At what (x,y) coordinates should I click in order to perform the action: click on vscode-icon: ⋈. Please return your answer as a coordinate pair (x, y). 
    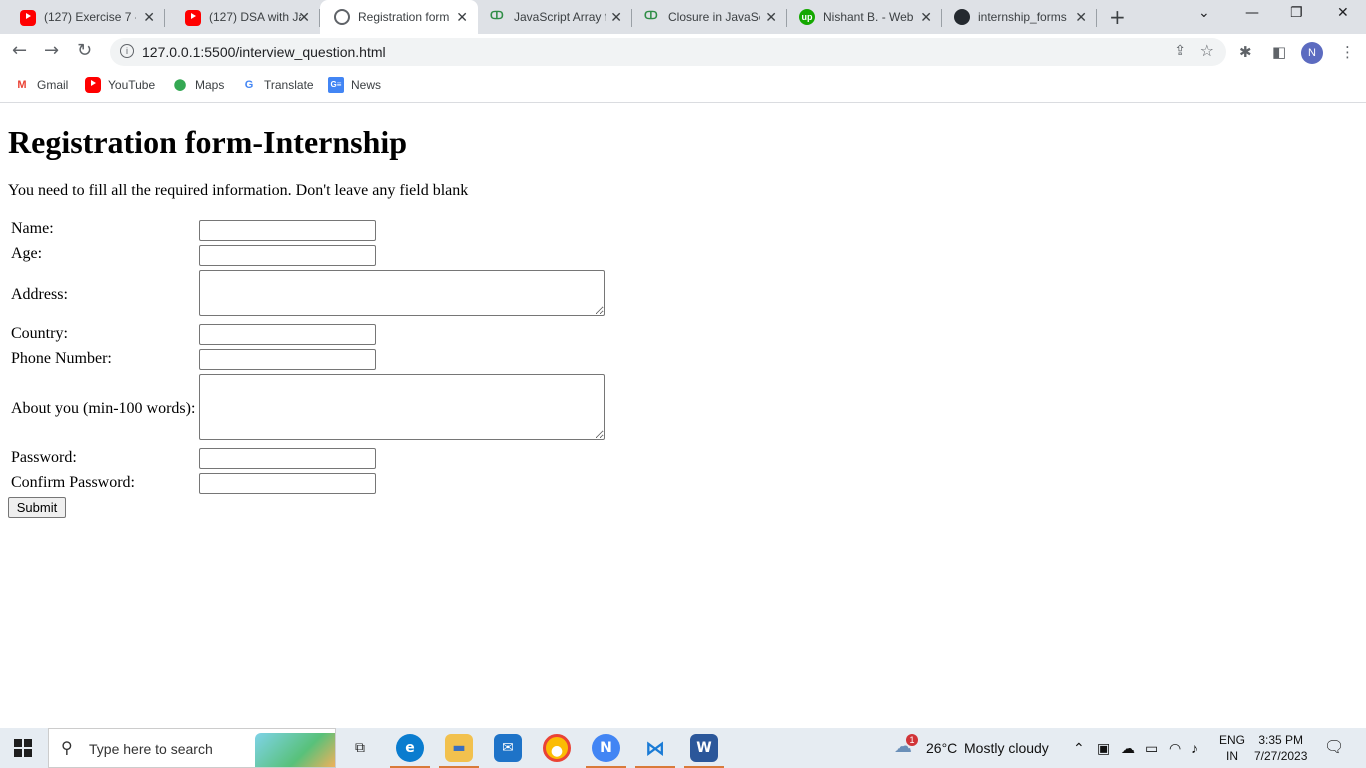
    Looking at the image, I should click on (655, 751).